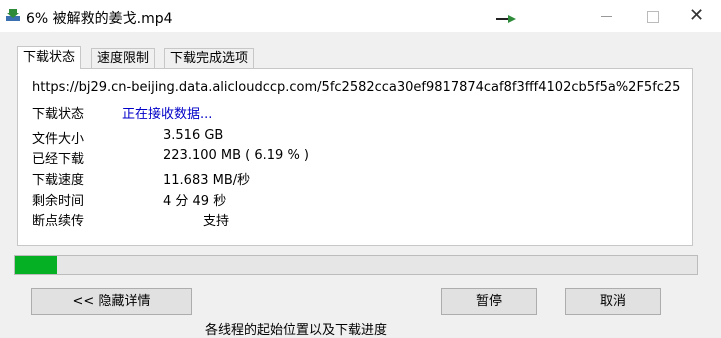 The image size is (721, 338). I want to click on pause-button: 暂停, so click(489, 301).